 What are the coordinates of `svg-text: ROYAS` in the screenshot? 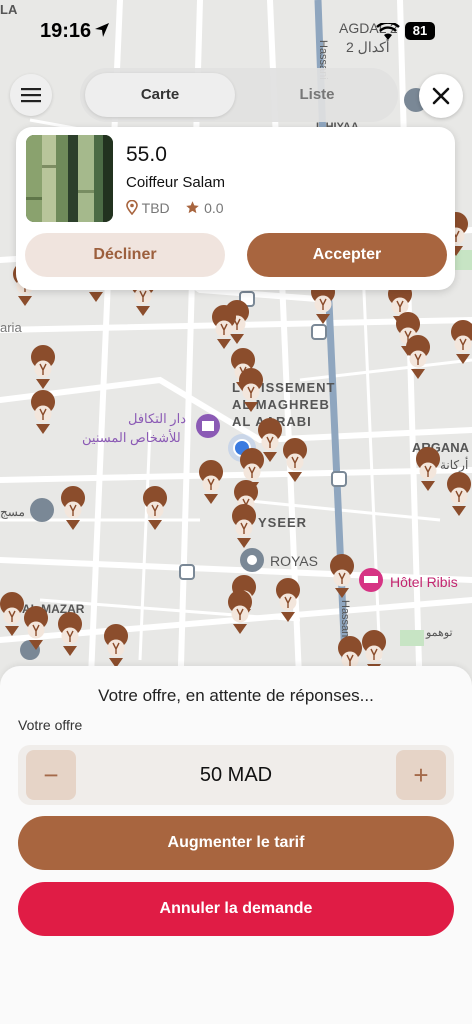 It's located at (294, 561).